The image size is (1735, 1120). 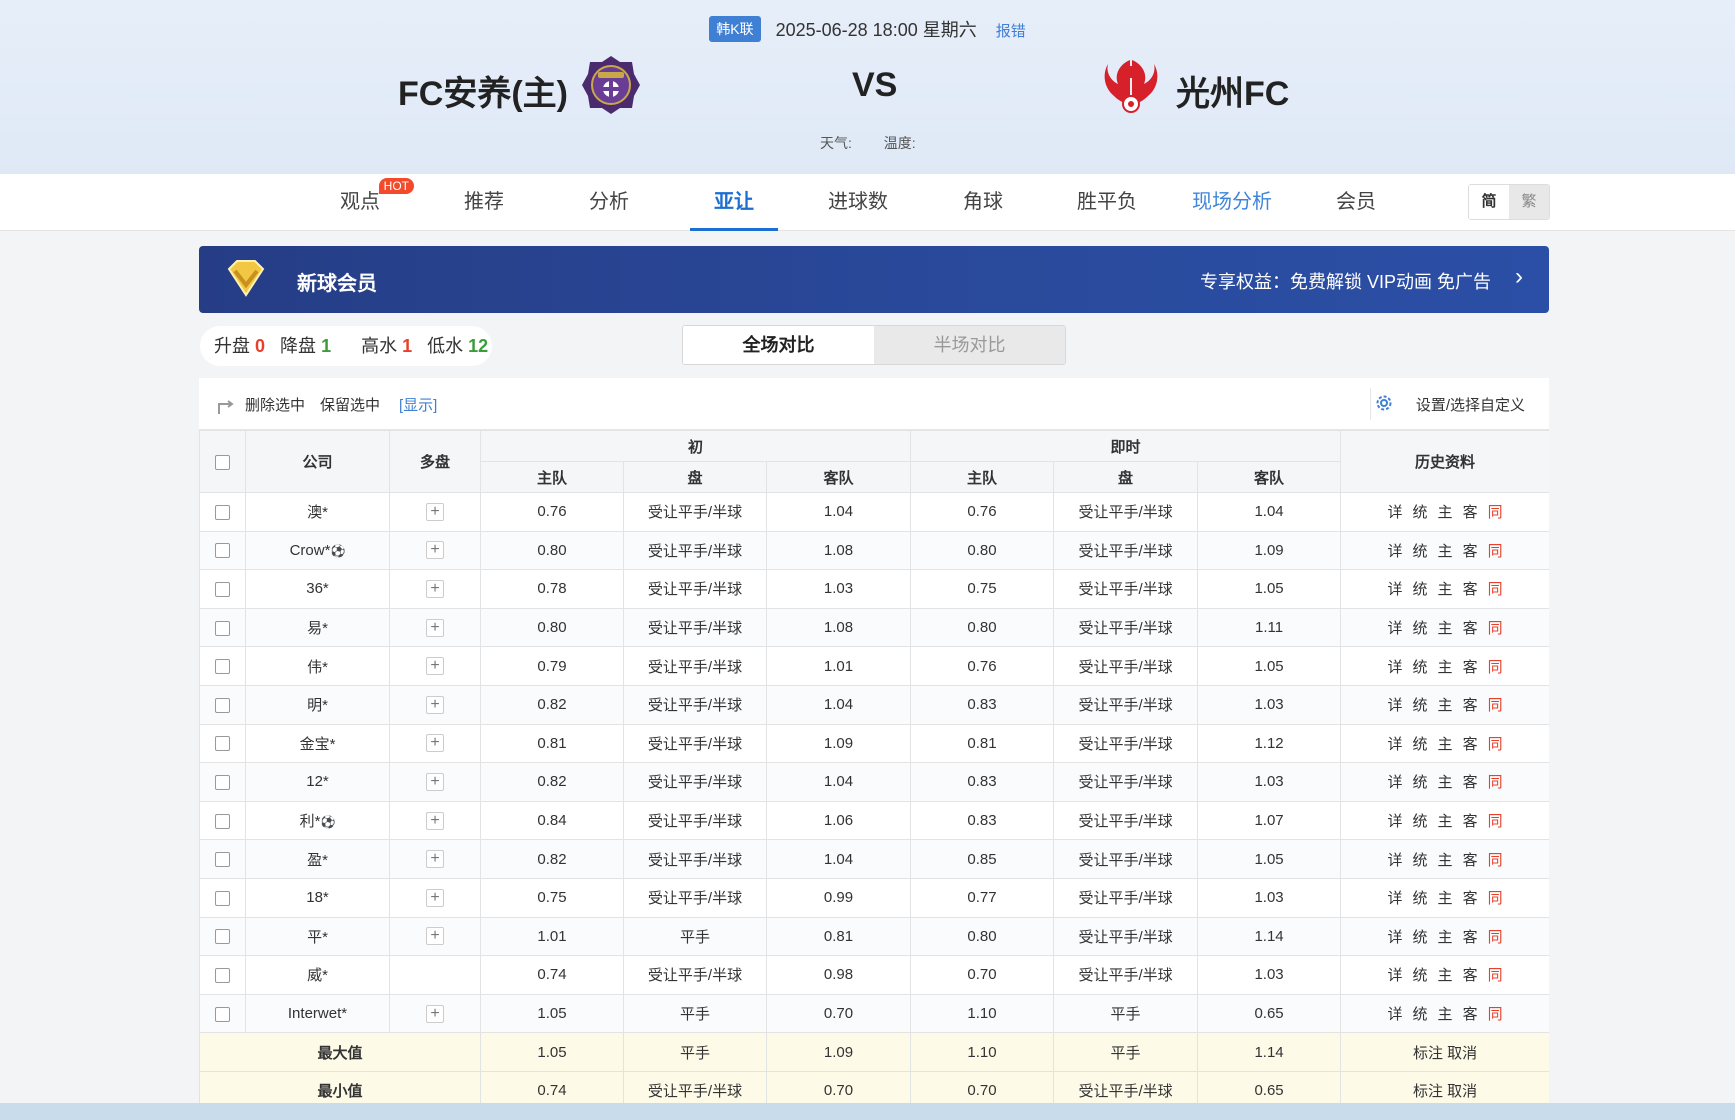 I want to click on league-badge: 韩K联, so click(x=735, y=29).